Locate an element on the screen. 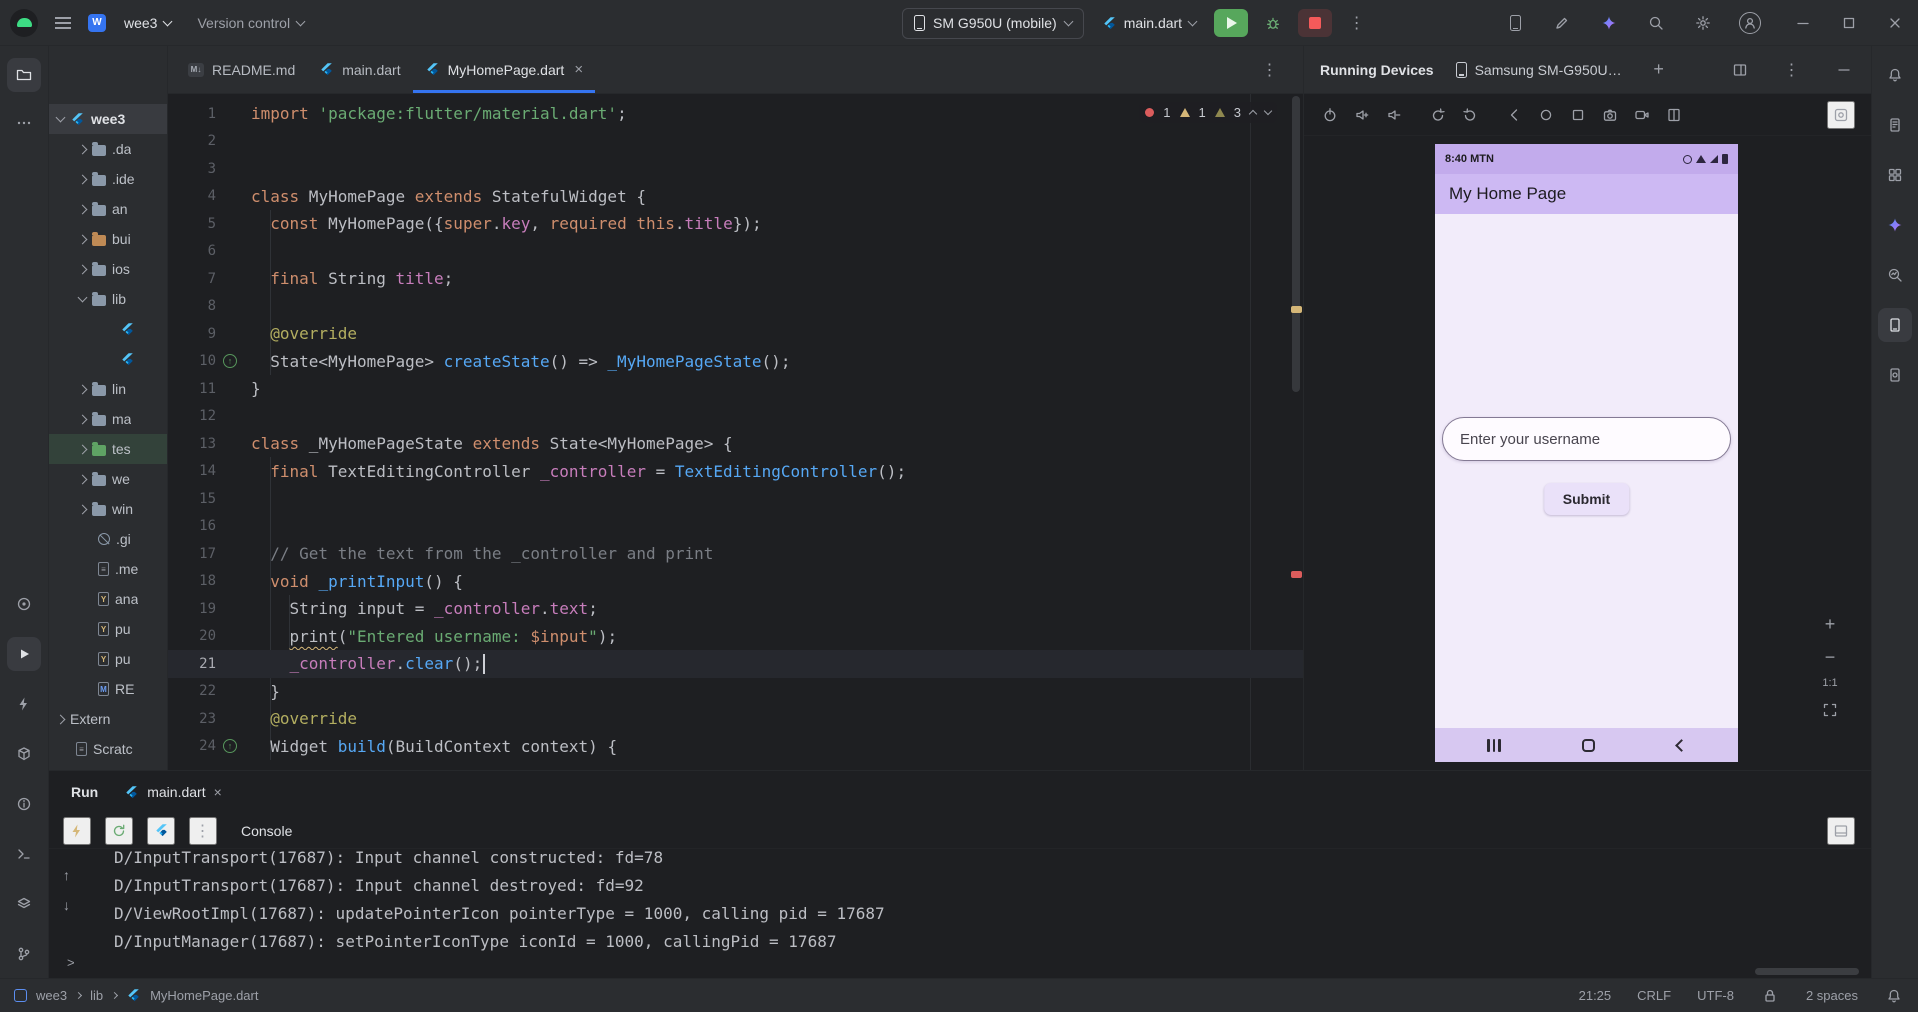 Image resolution: width=1918 pixels, height=1012 pixels. run-tab: main.dart × is located at coordinates (173, 792).